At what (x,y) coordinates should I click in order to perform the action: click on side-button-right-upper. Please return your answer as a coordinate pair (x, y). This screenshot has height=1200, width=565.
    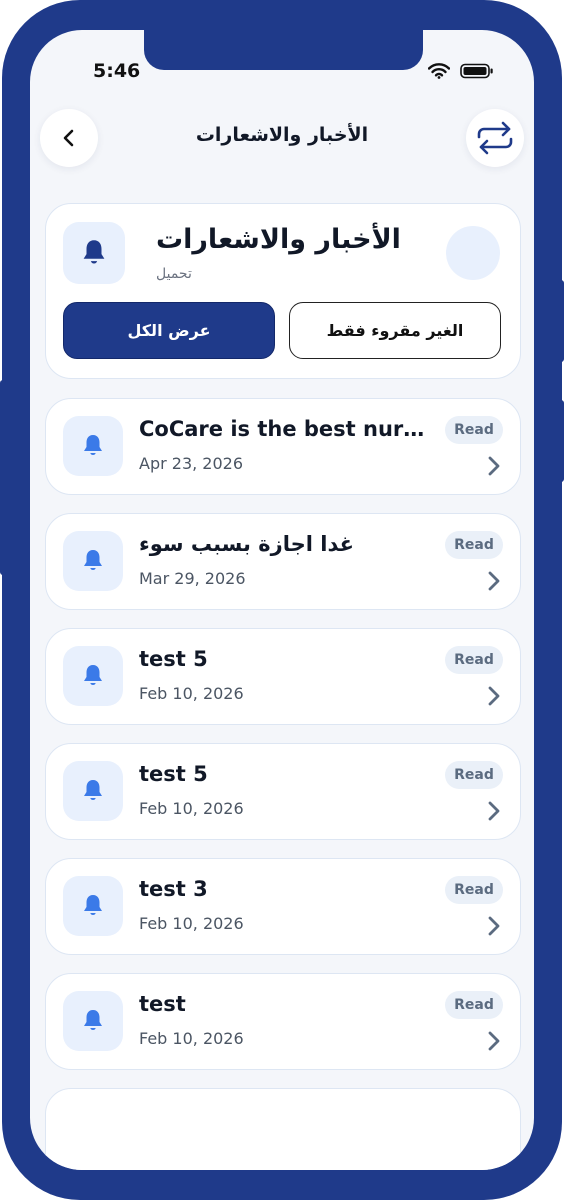
    Looking at the image, I should click on (561, 321).